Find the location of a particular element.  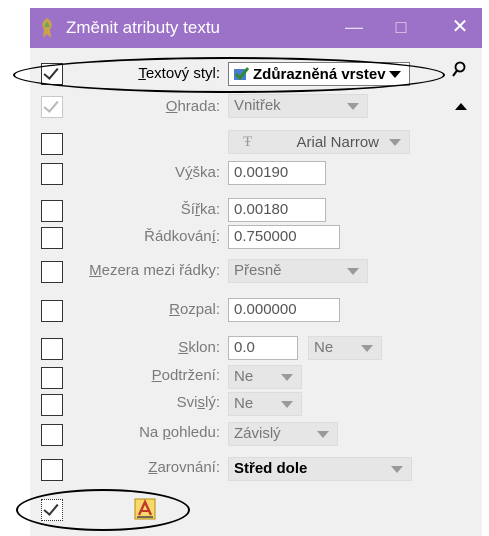

text-match-icon is located at coordinates (145, 509).